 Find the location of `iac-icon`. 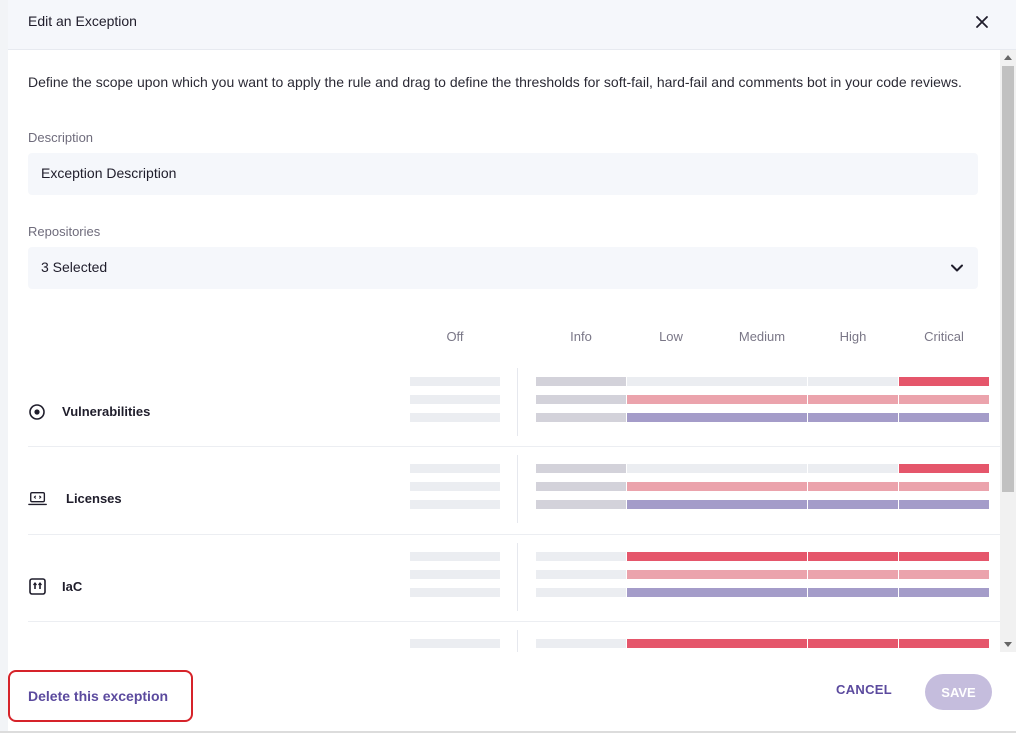

iac-icon is located at coordinates (37, 586).